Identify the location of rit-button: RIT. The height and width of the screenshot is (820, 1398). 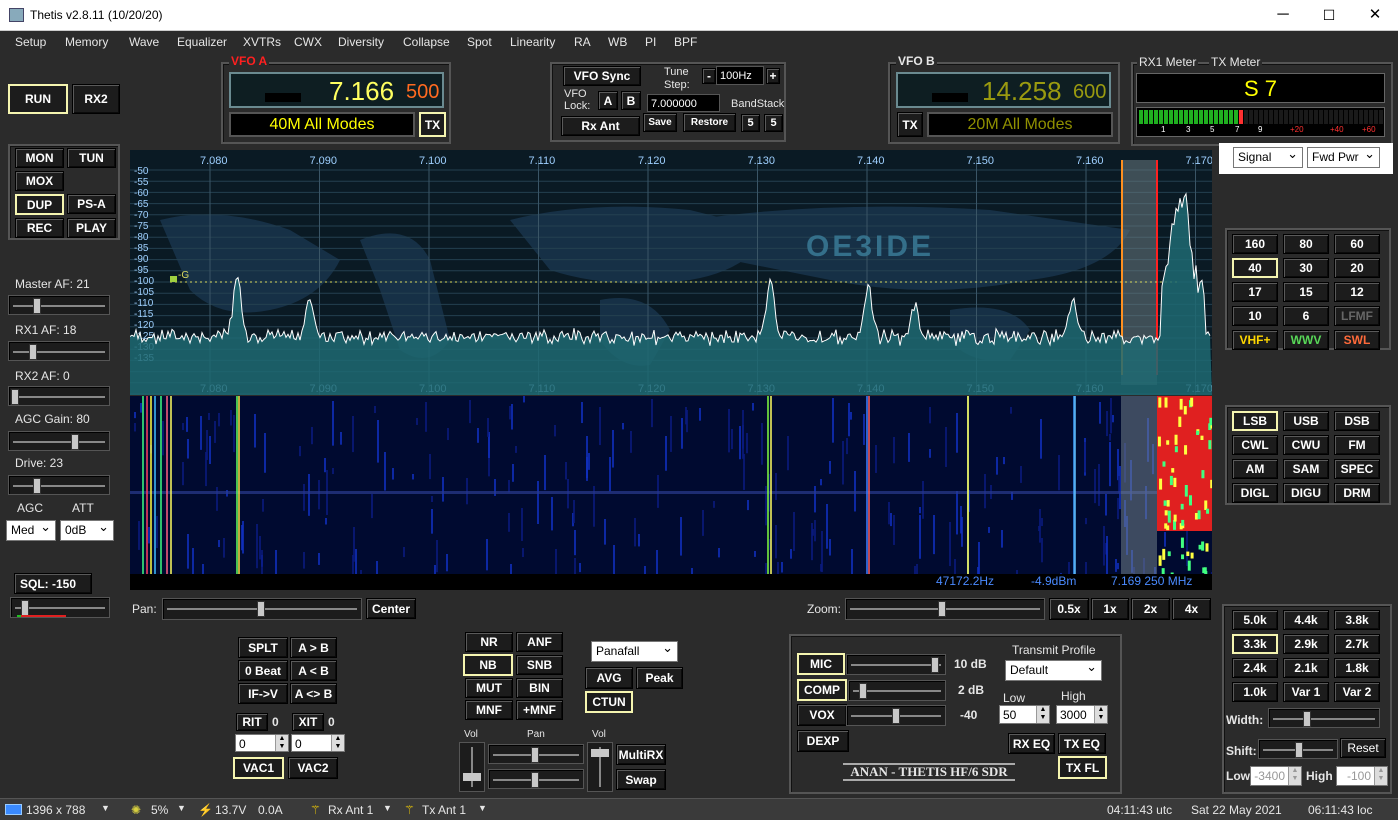
(252, 722).